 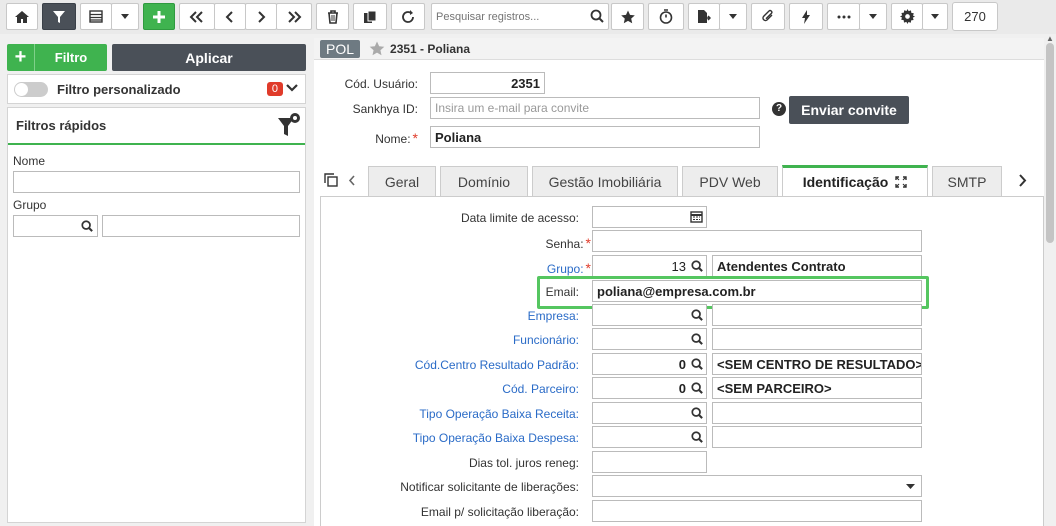 What do you see at coordinates (57, 57) in the screenshot?
I see `add-filter-button: + Filtro` at bounding box center [57, 57].